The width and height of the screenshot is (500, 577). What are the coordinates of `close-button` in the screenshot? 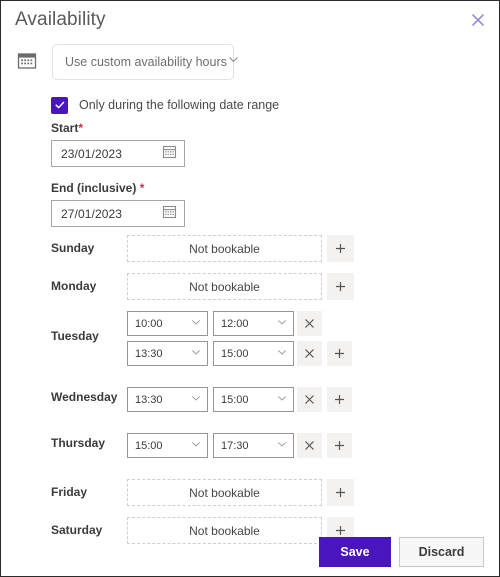 It's located at (478, 20).